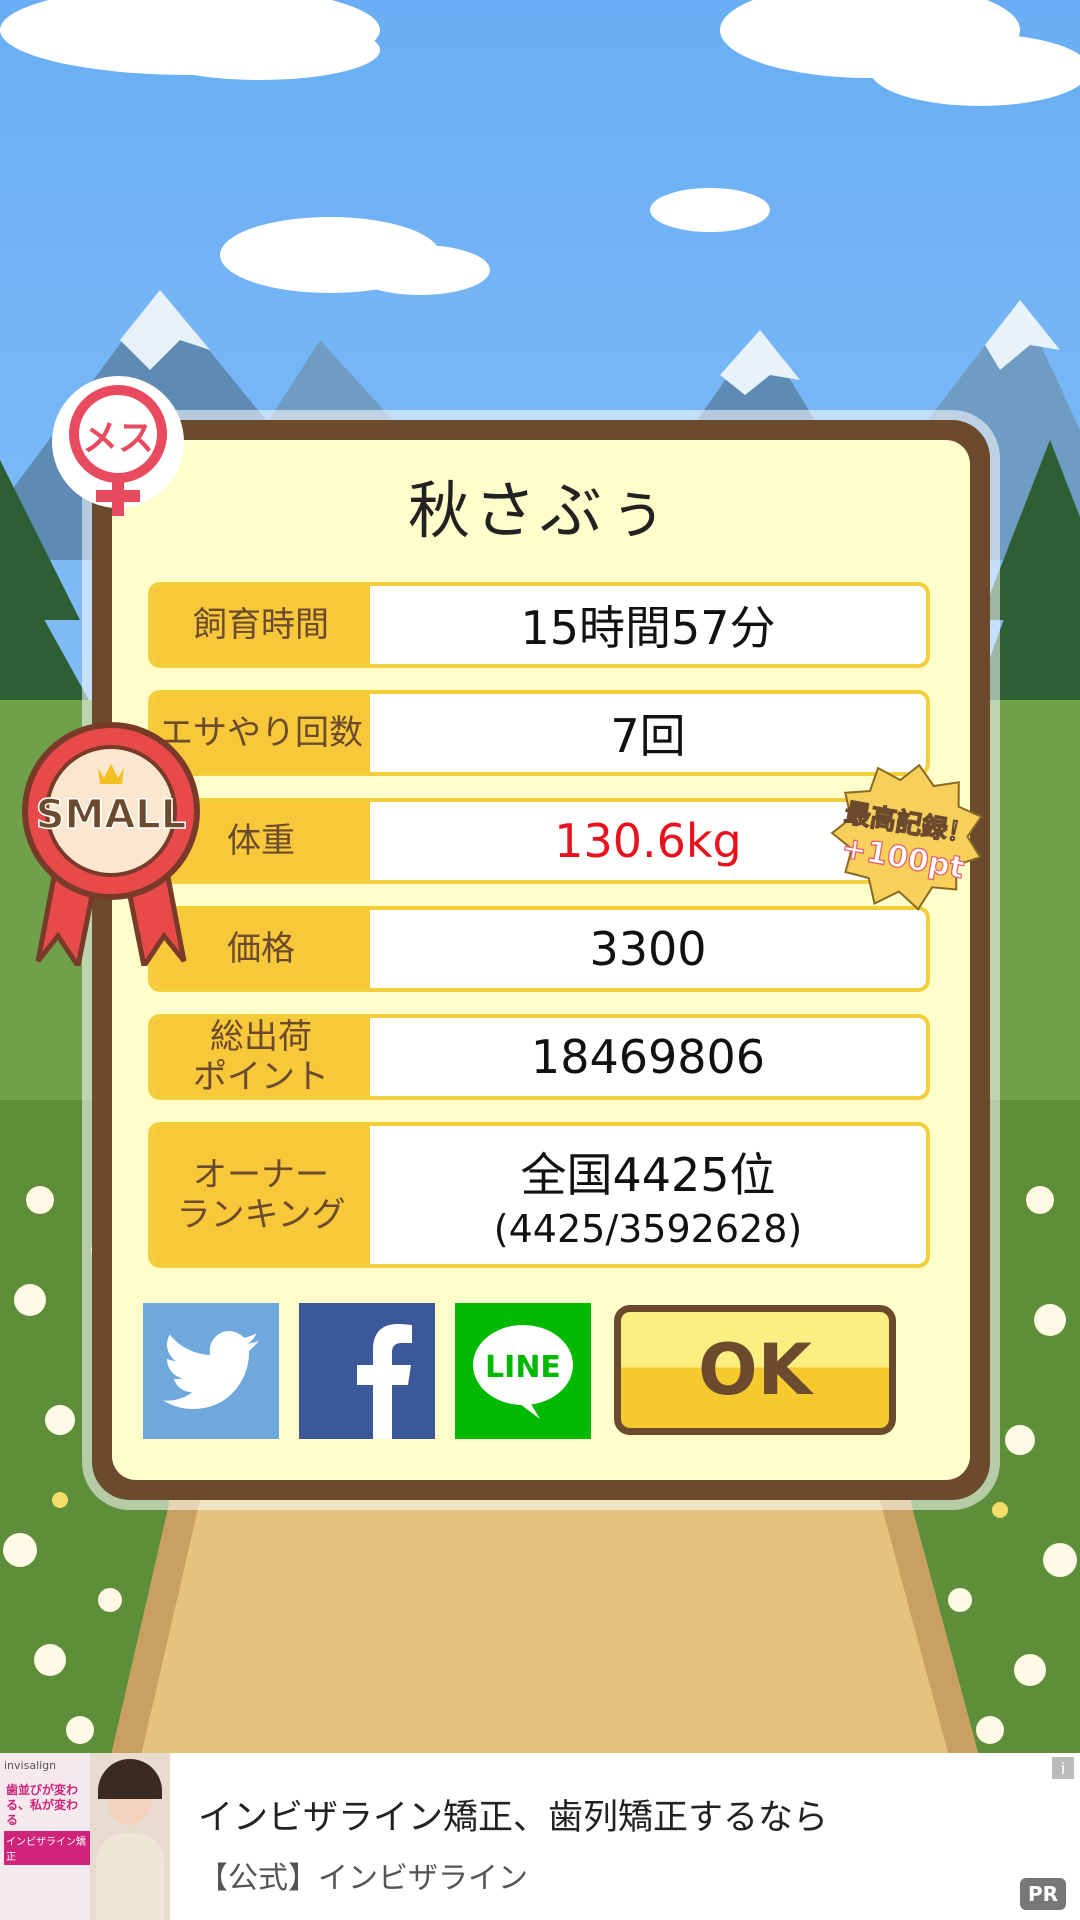 The width and height of the screenshot is (1080, 1920). I want to click on ad-title: インビザライン矯正、歯列矯正するなら, so click(513, 1814).